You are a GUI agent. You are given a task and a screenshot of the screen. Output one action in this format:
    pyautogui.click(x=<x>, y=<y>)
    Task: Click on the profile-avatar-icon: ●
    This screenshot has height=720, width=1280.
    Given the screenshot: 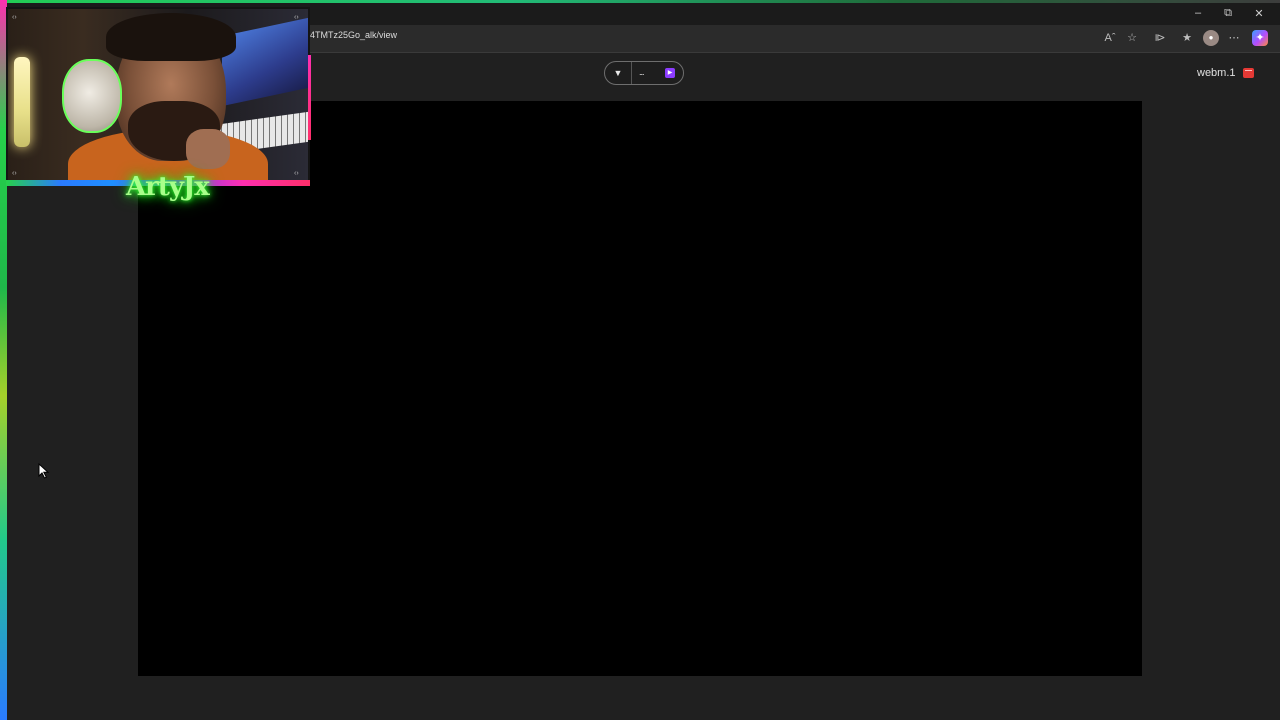 What is the action you would take?
    pyautogui.click(x=1211, y=38)
    